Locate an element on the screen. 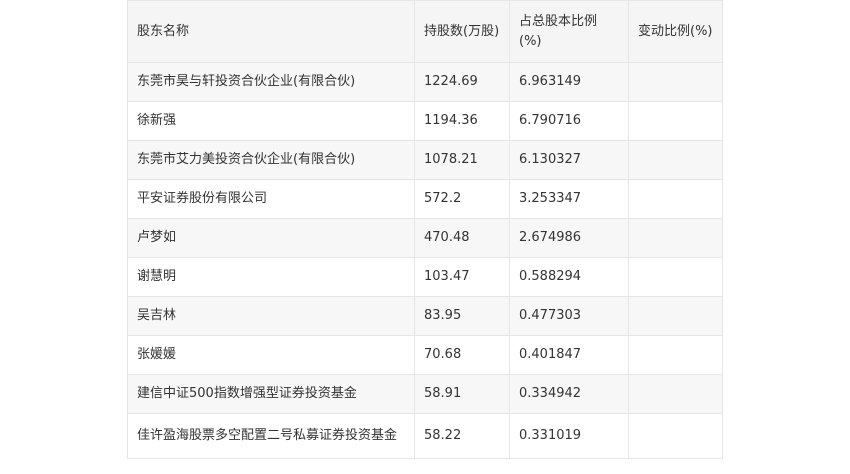 The image size is (850, 474). table-row: 吴吉林 83.95 0.477303 is located at coordinates (425, 316).